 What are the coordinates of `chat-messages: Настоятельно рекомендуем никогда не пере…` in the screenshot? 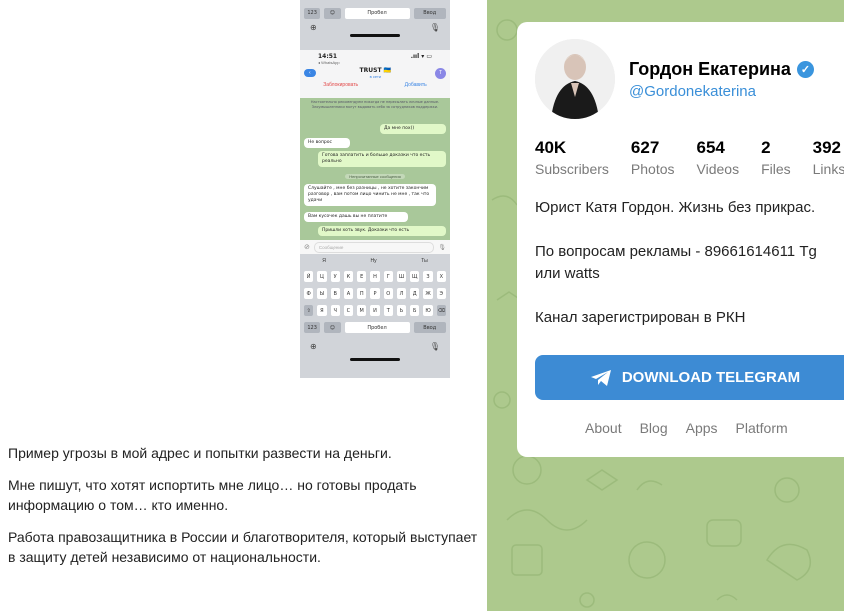 It's located at (375, 169).